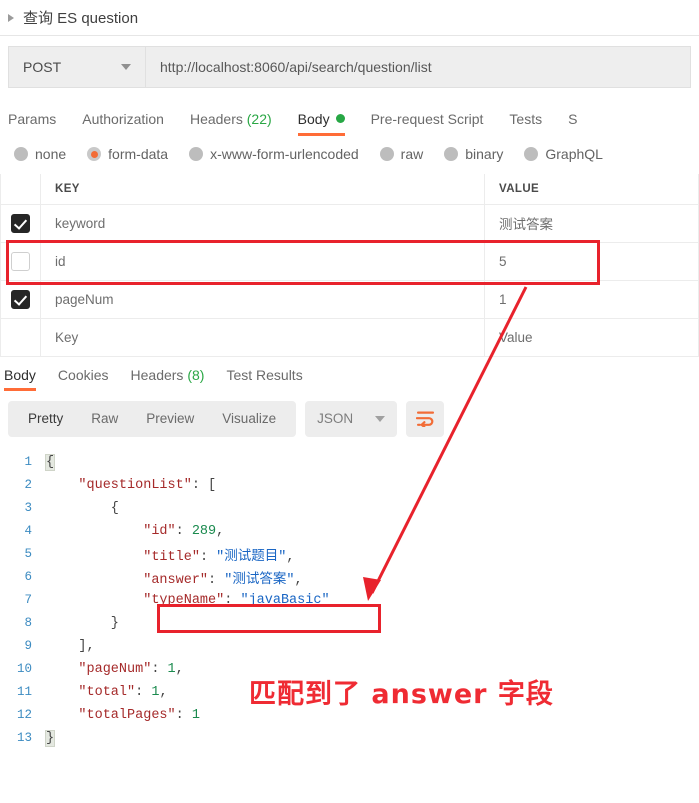 The width and height of the screenshot is (699, 803). What do you see at coordinates (591, 261) in the screenshot?
I see `row-value: 5` at bounding box center [591, 261].